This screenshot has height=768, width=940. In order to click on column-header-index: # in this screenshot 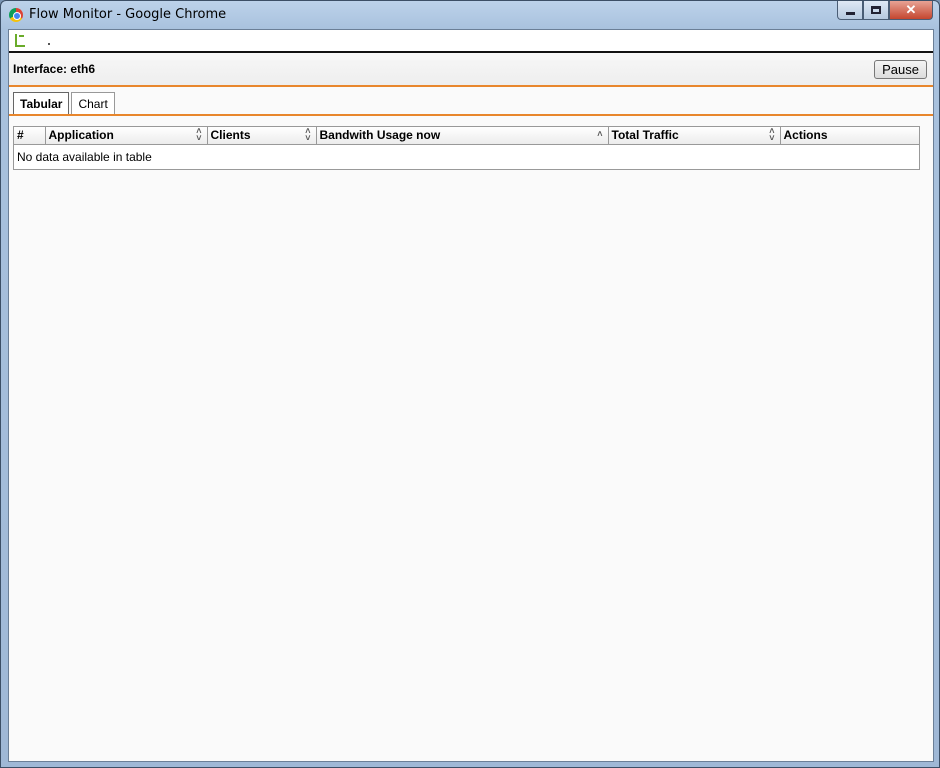, I will do `click(30, 136)`.